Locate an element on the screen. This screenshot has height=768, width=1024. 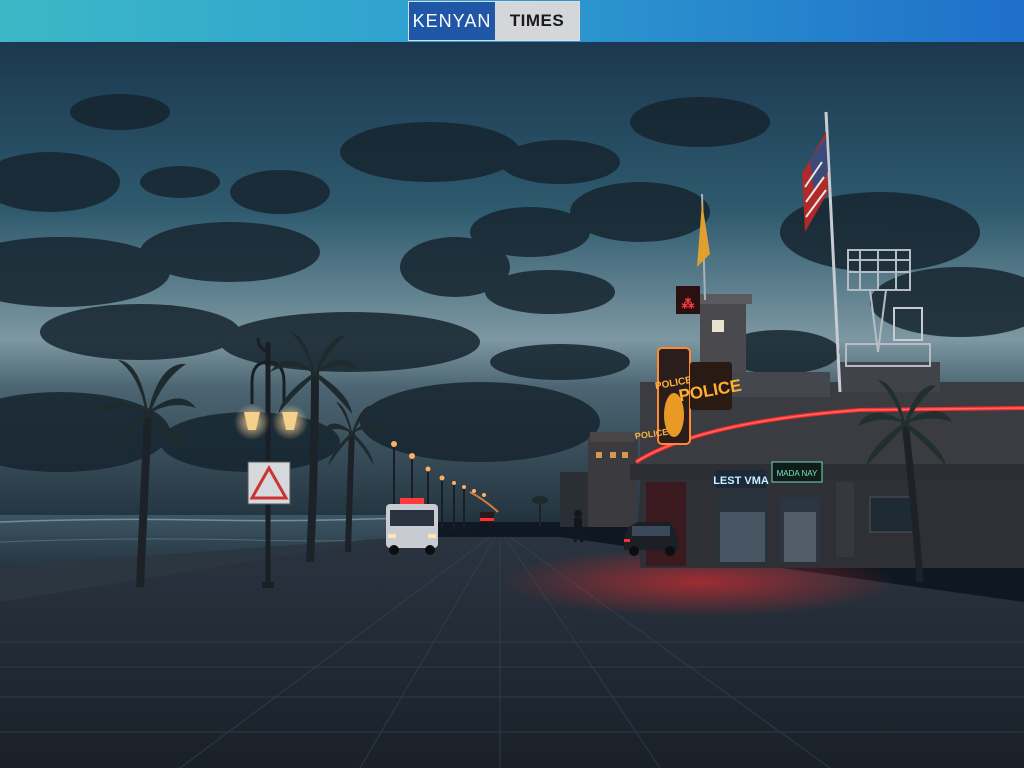
warning-sign is located at coordinates (269, 483).